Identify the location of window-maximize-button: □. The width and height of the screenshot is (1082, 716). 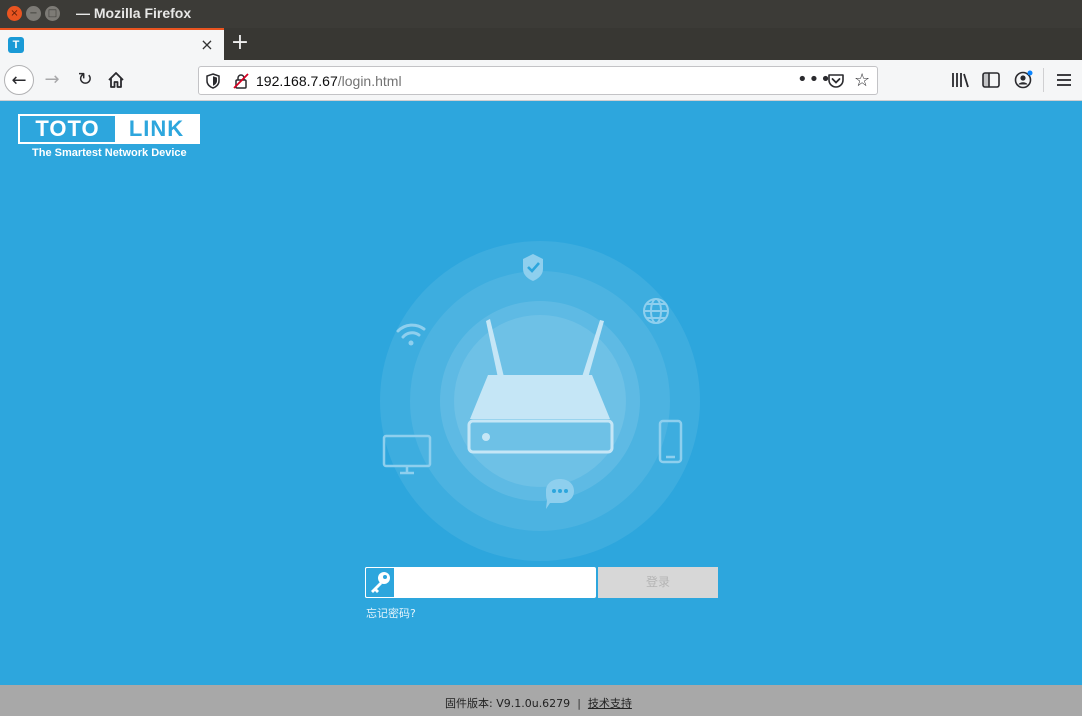
(52, 13).